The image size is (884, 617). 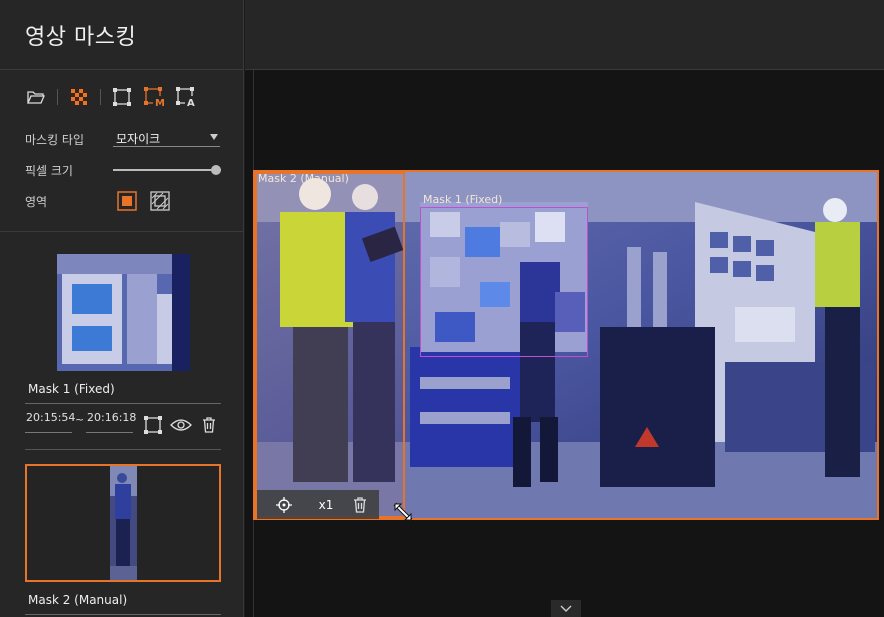 I want to click on mask1-start-time: 20:15:54, so click(x=50, y=422).